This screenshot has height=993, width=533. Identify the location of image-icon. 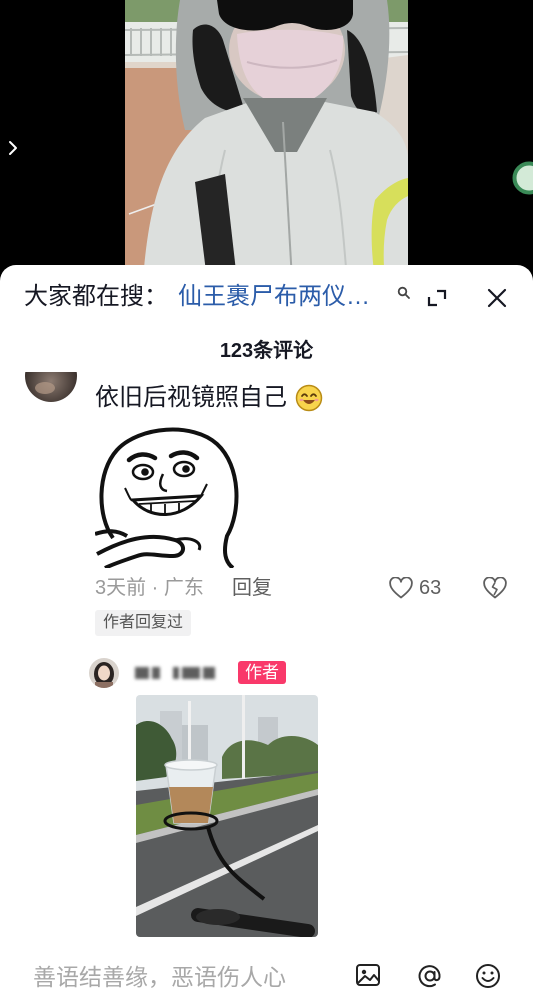
(368, 975).